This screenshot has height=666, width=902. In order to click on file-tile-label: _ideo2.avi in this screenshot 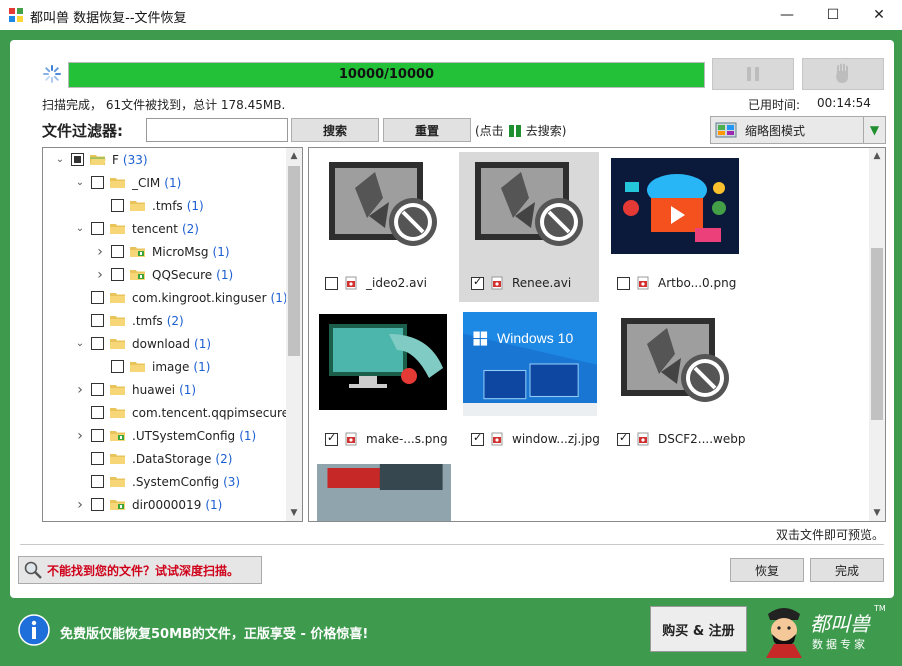, I will do `click(374, 283)`.